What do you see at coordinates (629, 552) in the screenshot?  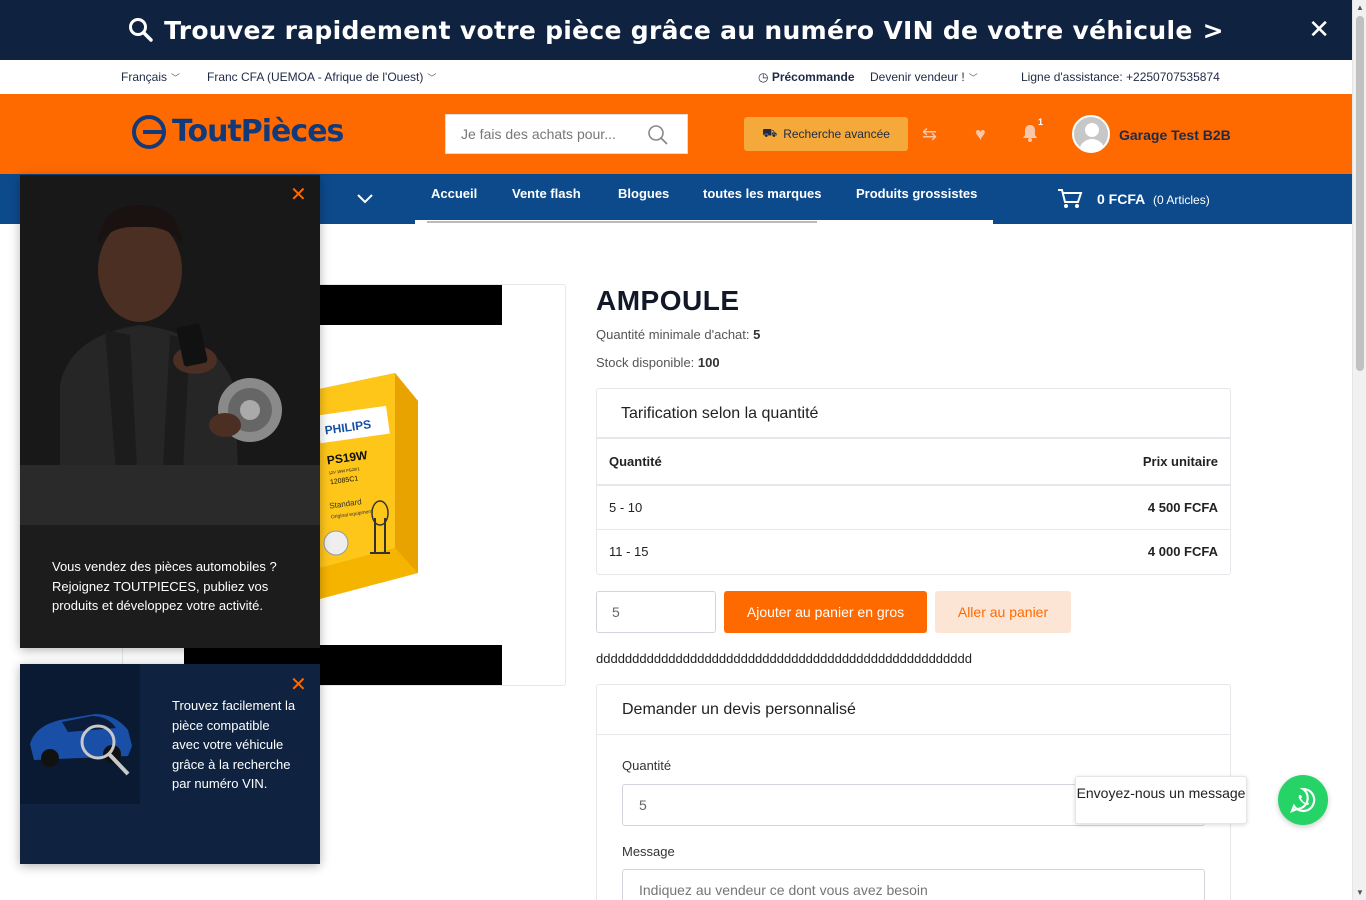 I see `tier-qty: 11 - 15` at bounding box center [629, 552].